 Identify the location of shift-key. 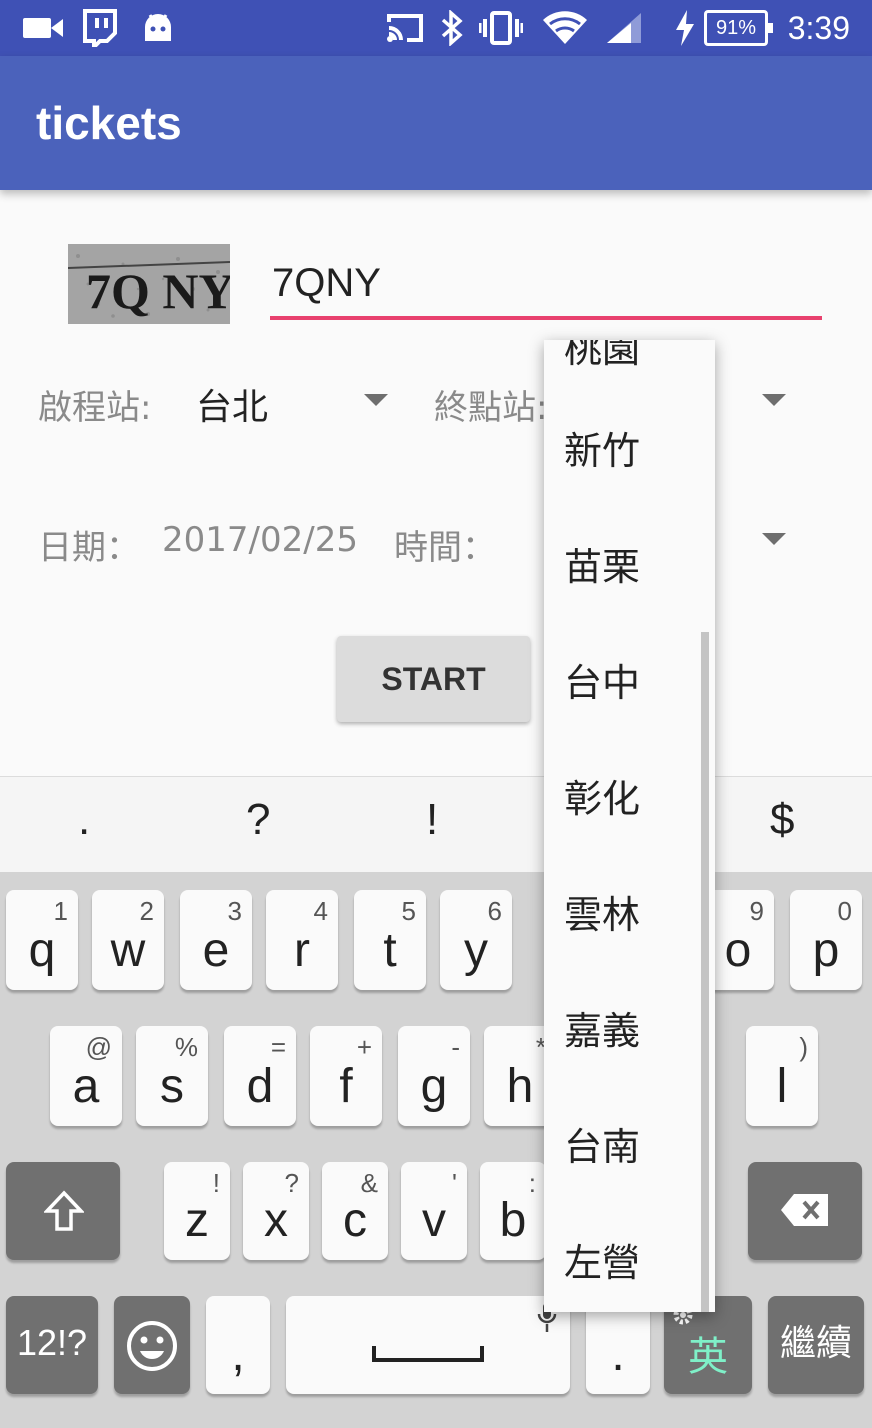
(63, 1211).